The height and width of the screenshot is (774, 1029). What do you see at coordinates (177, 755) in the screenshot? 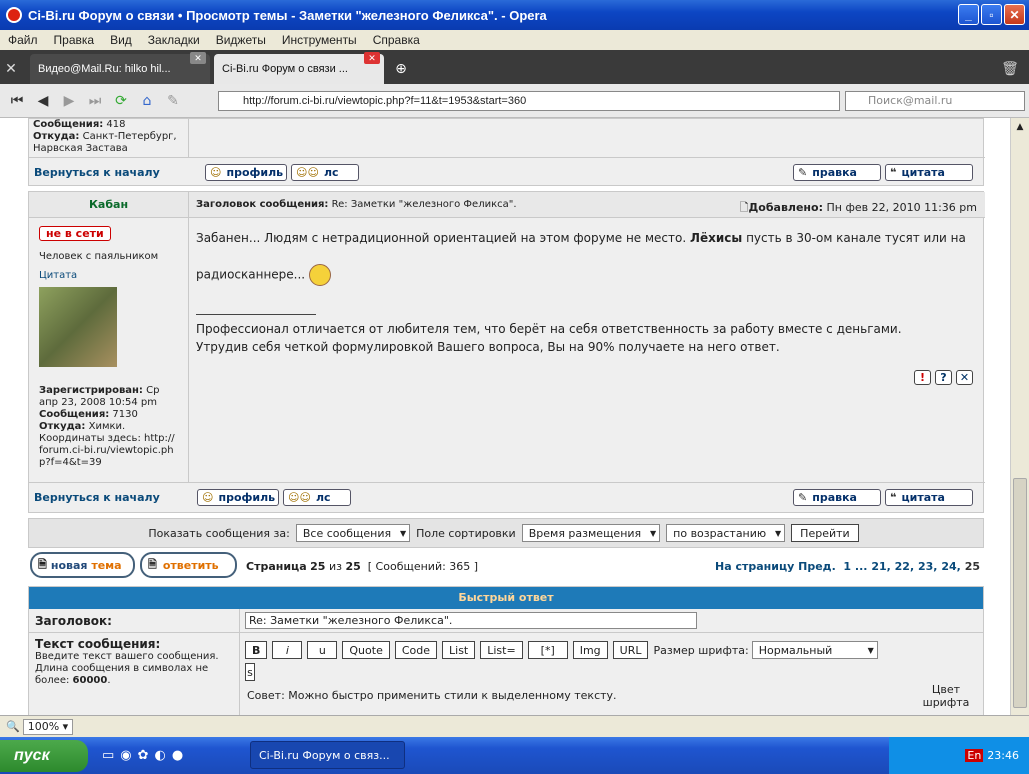
I see `quicklaunch-icon: ●` at bounding box center [177, 755].